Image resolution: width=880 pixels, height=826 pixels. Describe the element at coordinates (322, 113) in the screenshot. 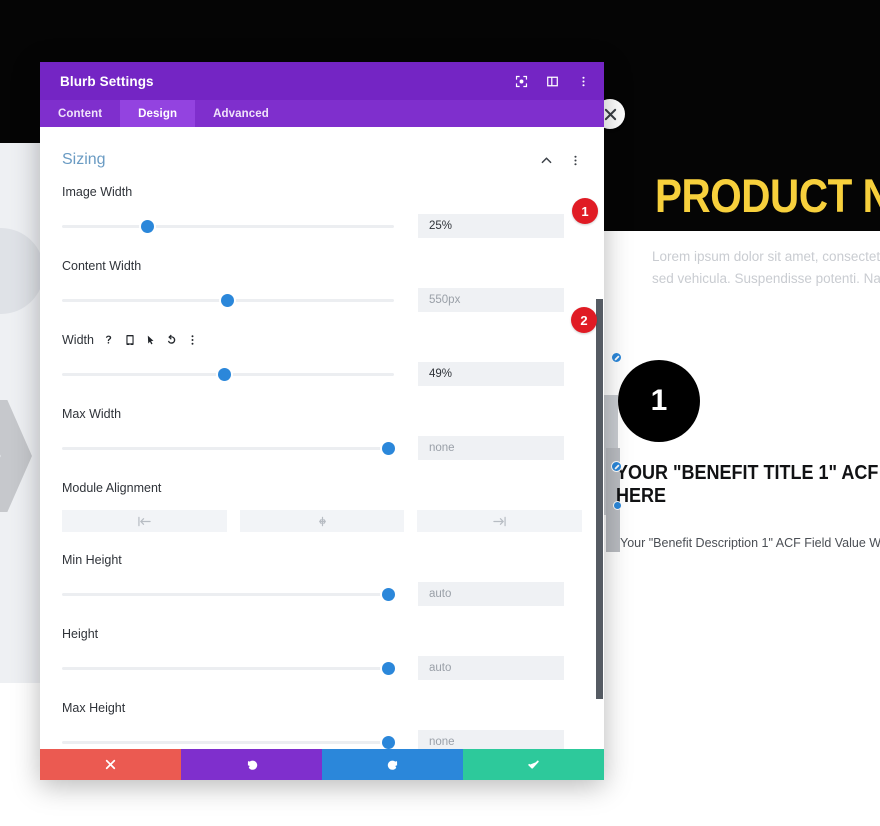

I see `modal-tabs: Content Design Advanced` at that location.